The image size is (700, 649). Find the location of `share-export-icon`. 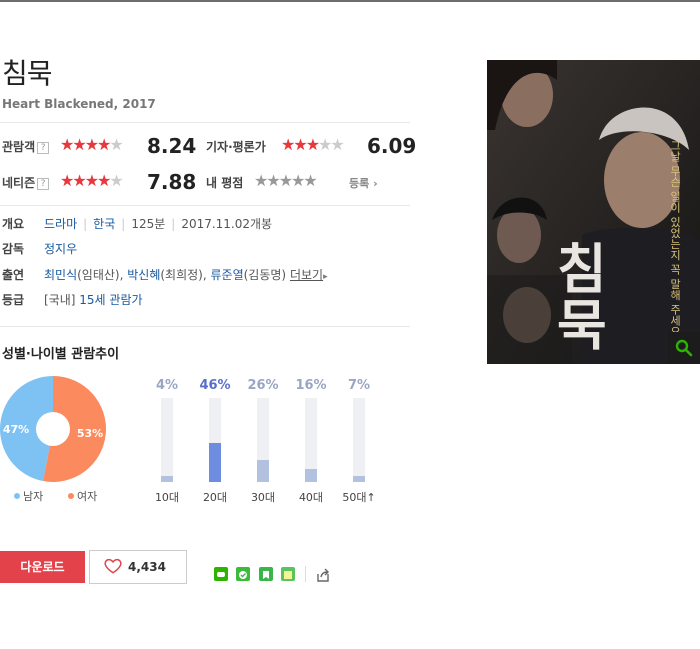

share-export-icon is located at coordinates (322, 574).